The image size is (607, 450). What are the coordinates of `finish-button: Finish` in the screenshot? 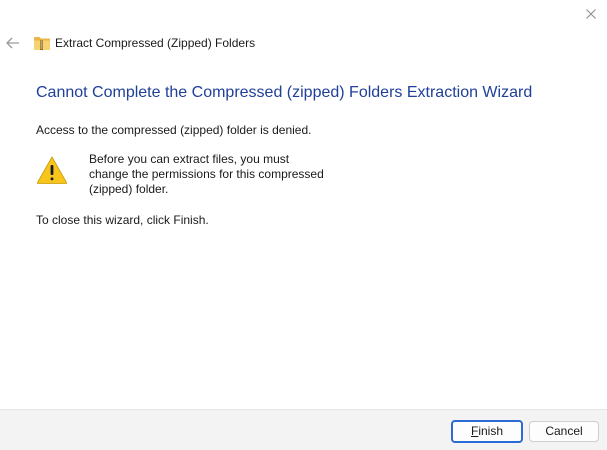 It's located at (487, 431).